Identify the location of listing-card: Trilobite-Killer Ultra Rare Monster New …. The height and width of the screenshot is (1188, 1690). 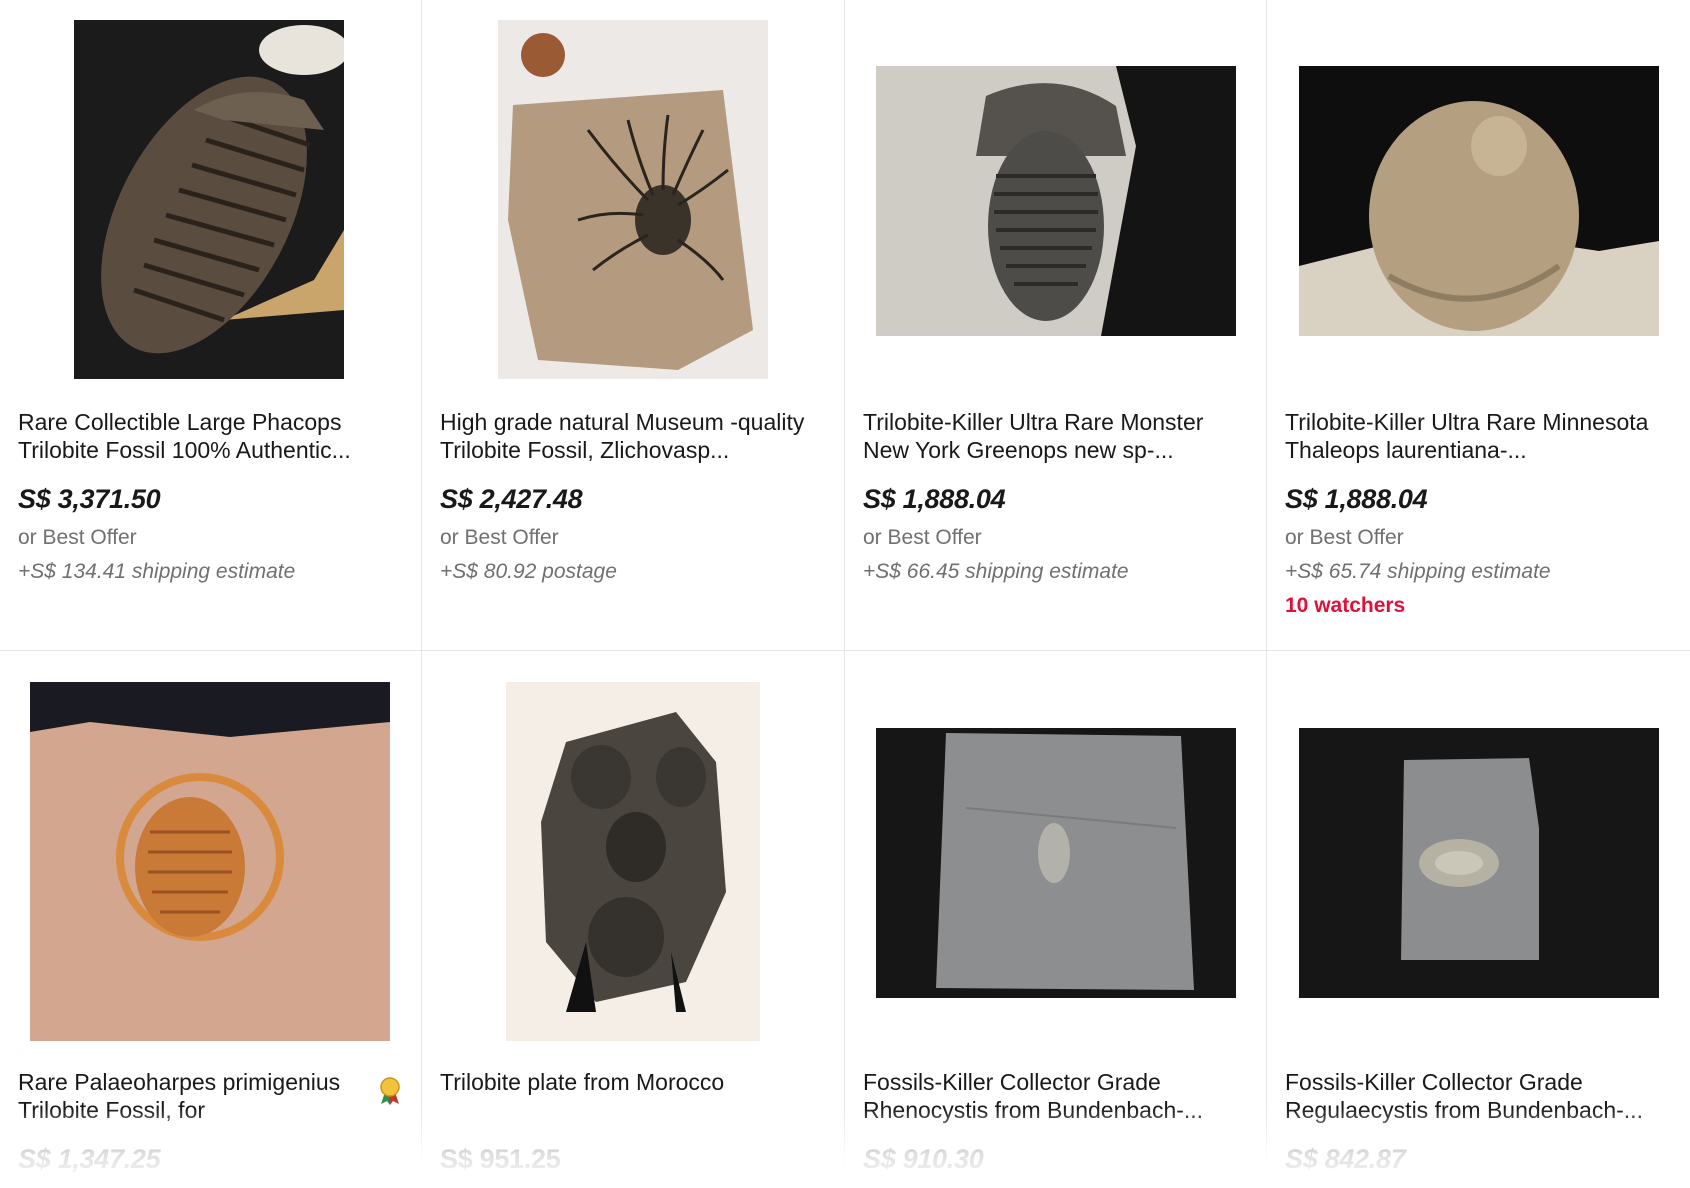
(1055, 325).